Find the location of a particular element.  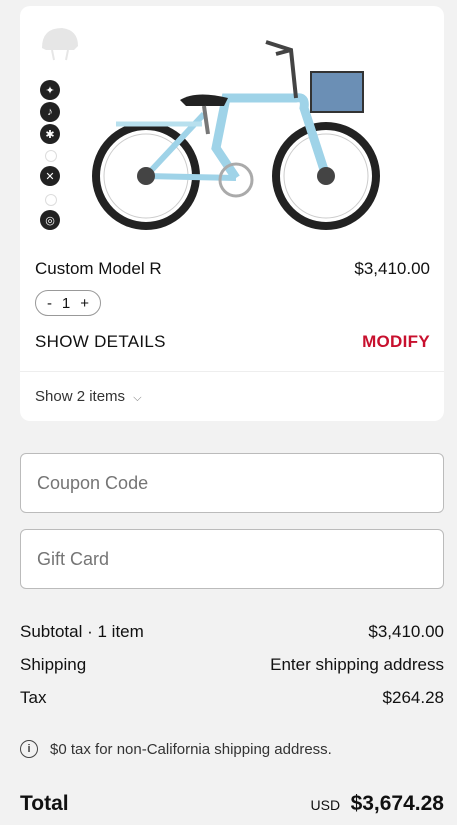

info-icon: i is located at coordinates (29, 749).